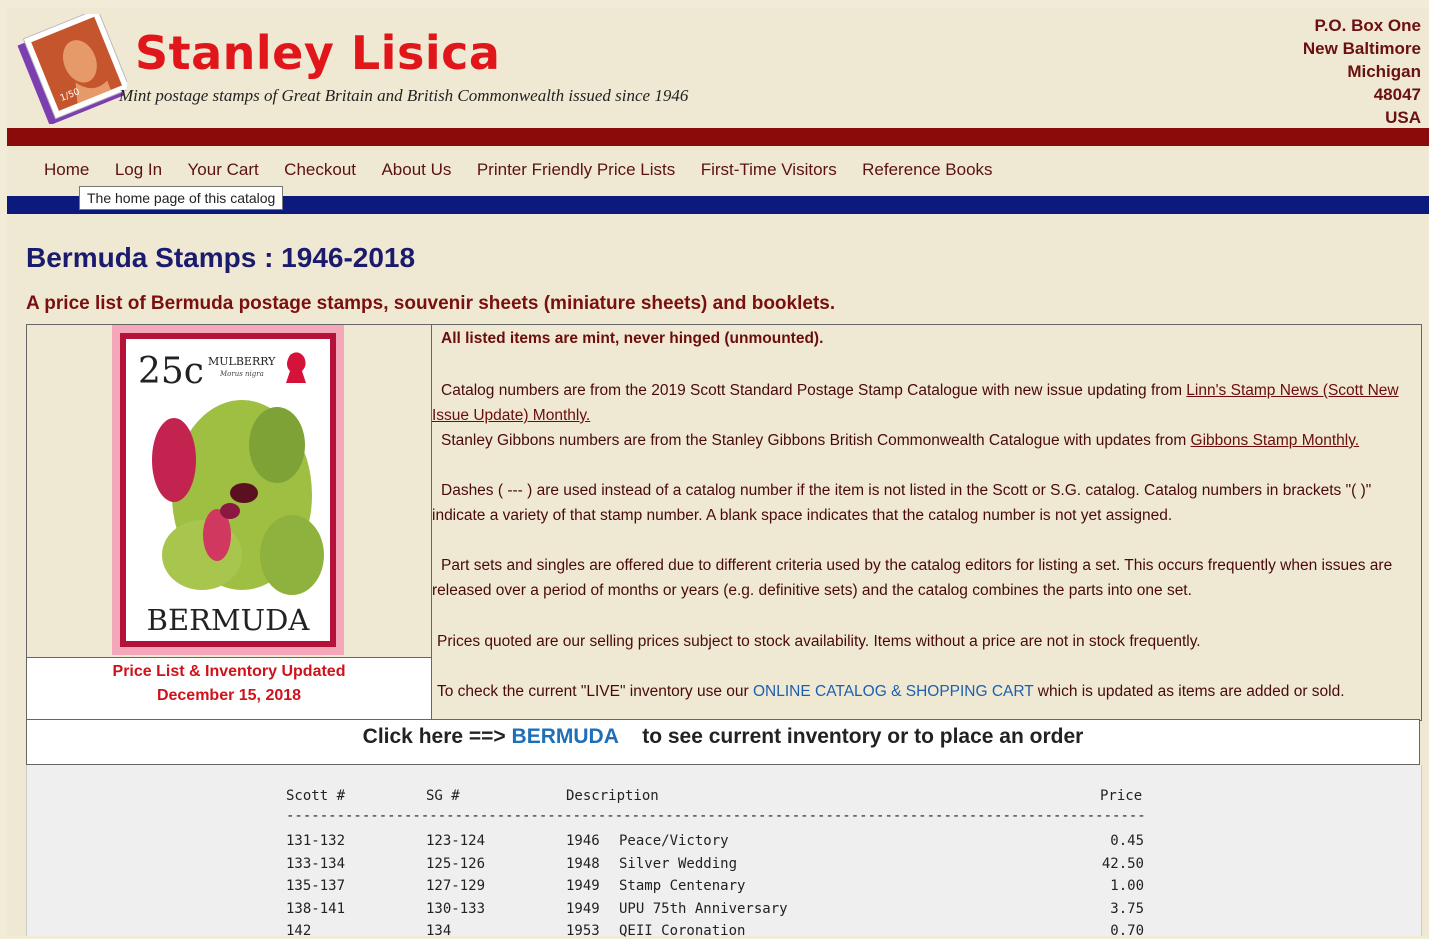 The width and height of the screenshot is (1429, 939). Describe the element at coordinates (1367, 25) in the screenshot. I see `address-line: P.O. Box One` at that location.